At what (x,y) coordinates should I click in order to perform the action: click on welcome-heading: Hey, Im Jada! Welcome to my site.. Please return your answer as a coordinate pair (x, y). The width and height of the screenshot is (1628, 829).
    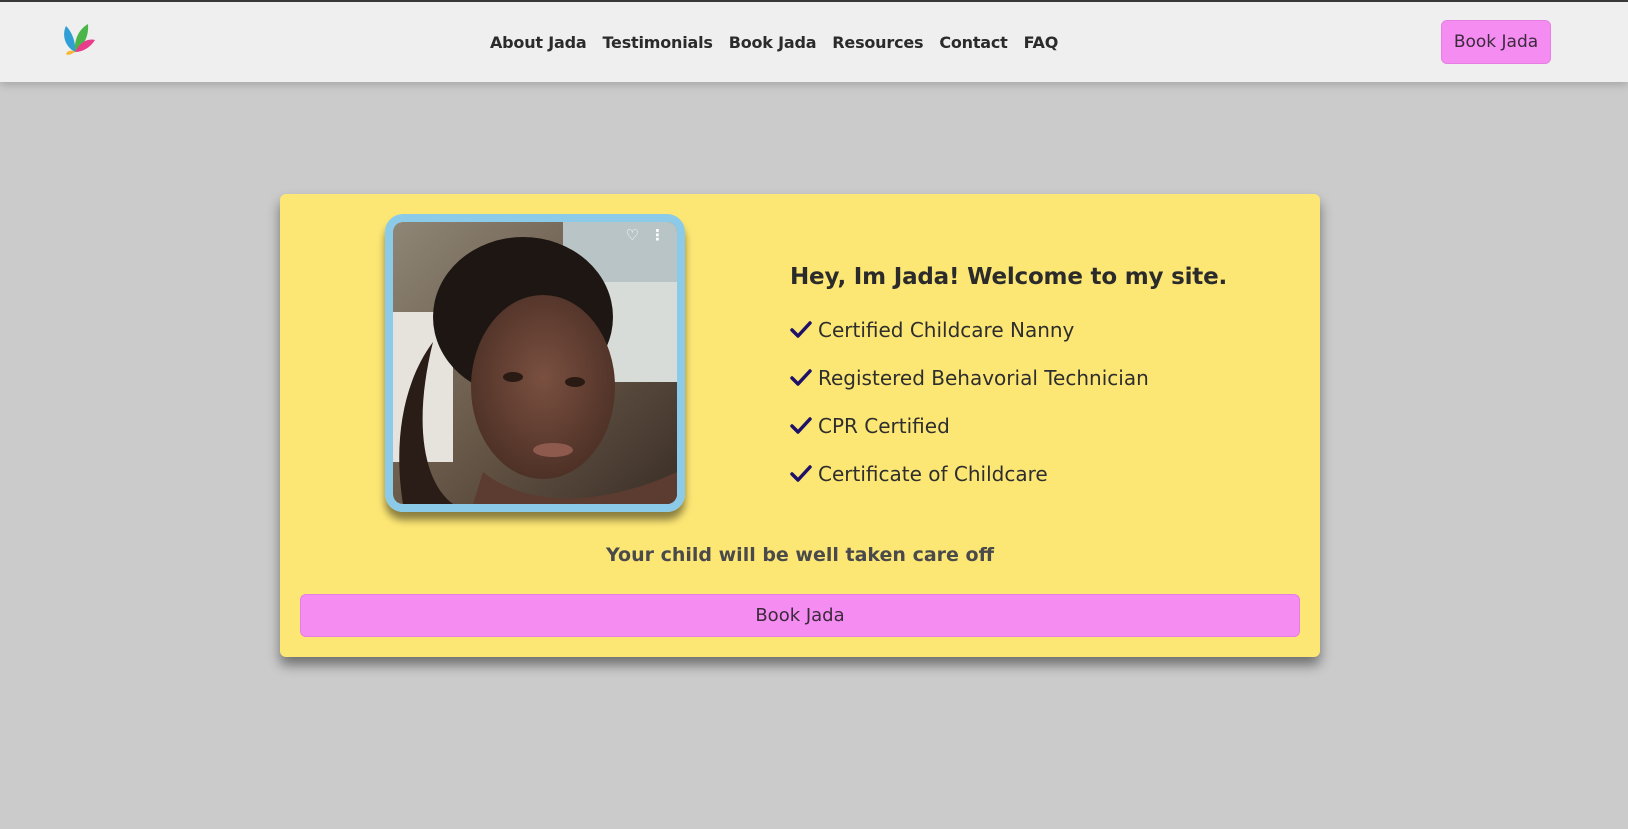
    Looking at the image, I should click on (1009, 277).